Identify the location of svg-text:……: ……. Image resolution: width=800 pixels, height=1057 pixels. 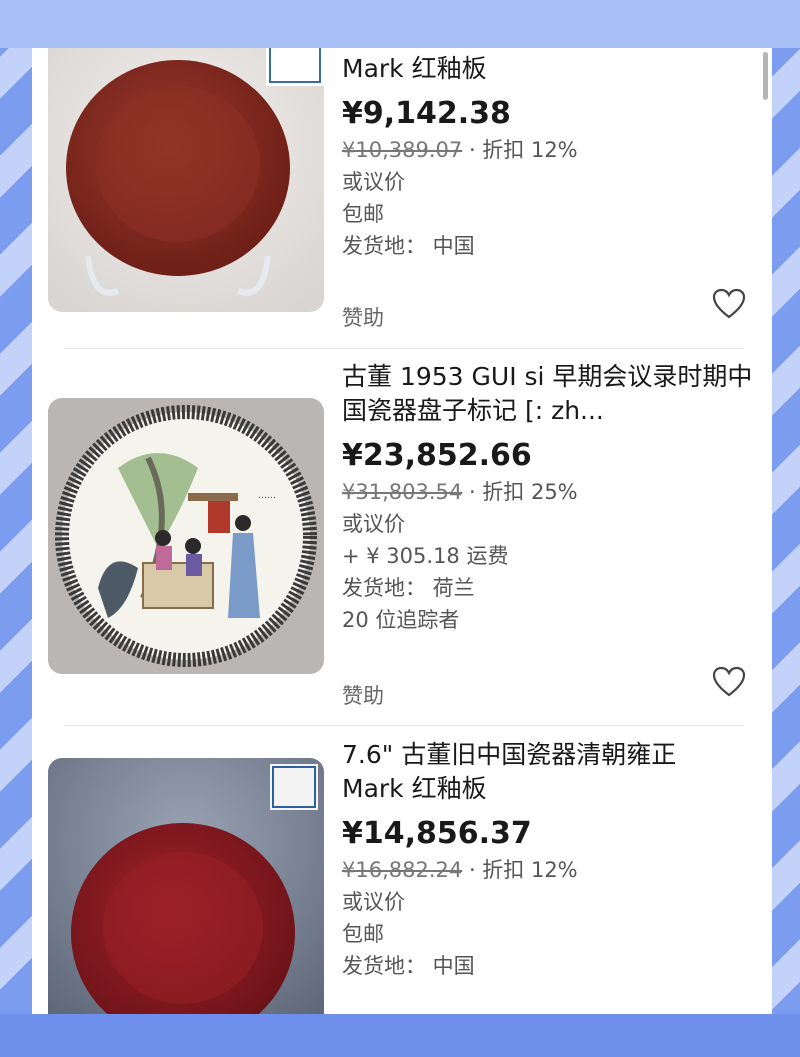
(267, 496).